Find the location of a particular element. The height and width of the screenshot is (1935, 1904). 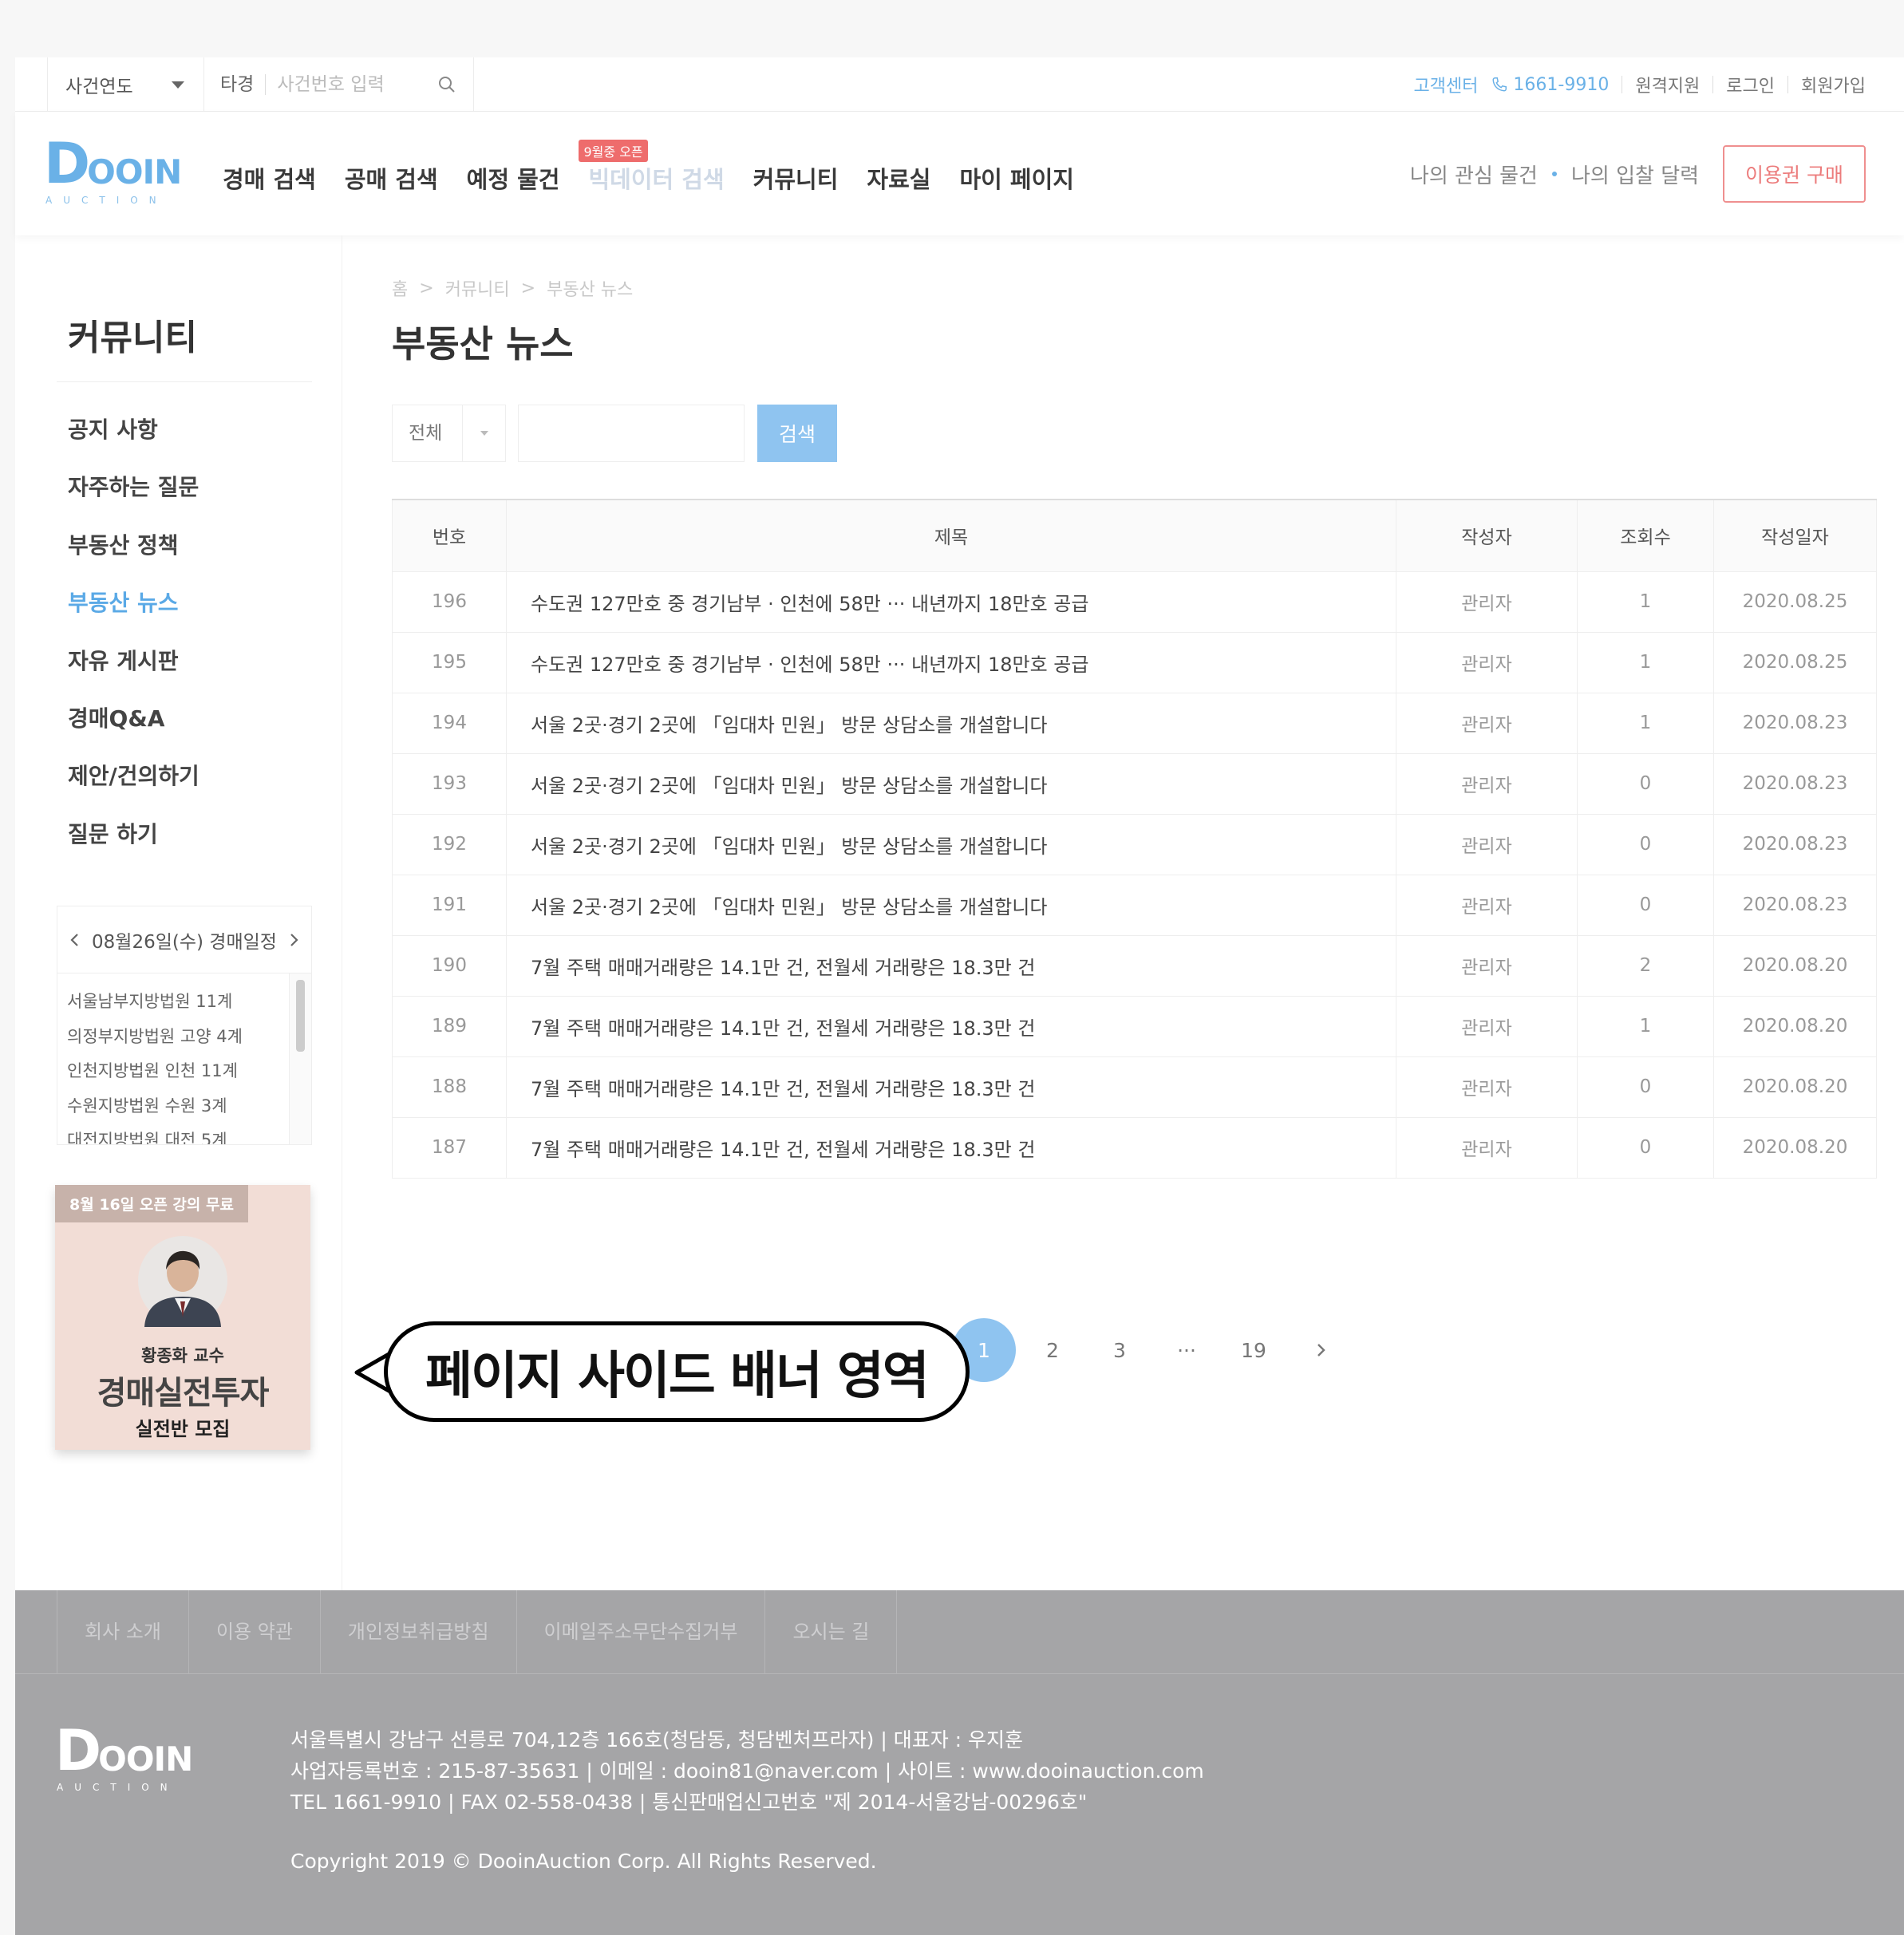

buy-pass-button: 이용권 구매 is located at coordinates (1794, 174).